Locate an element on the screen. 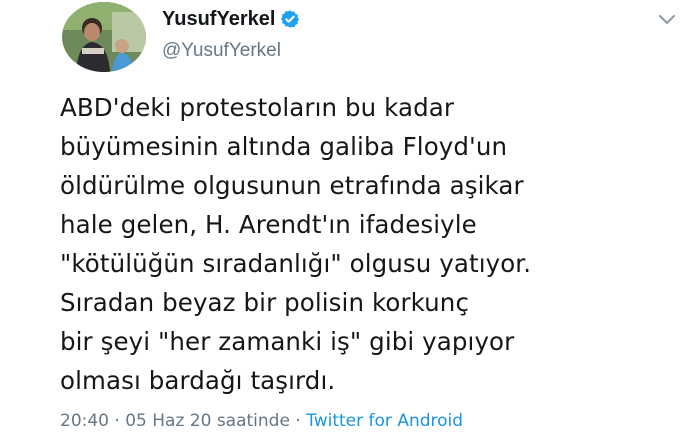  tweet-line: "kötülüğün sıradanlığı" olgusu yatıyor. is located at coordinates (296, 263).